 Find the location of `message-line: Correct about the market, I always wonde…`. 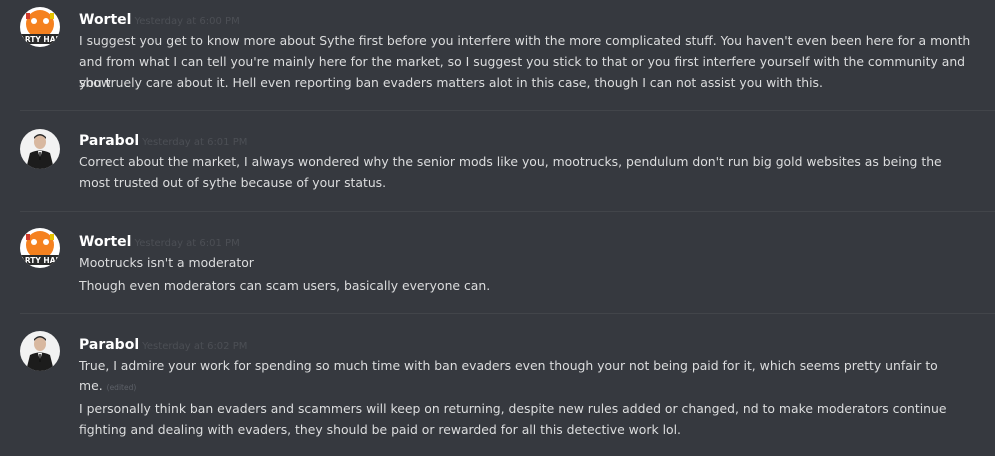

message-line: Correct about the market, I always wonde… is located at coordinates (510, 161).